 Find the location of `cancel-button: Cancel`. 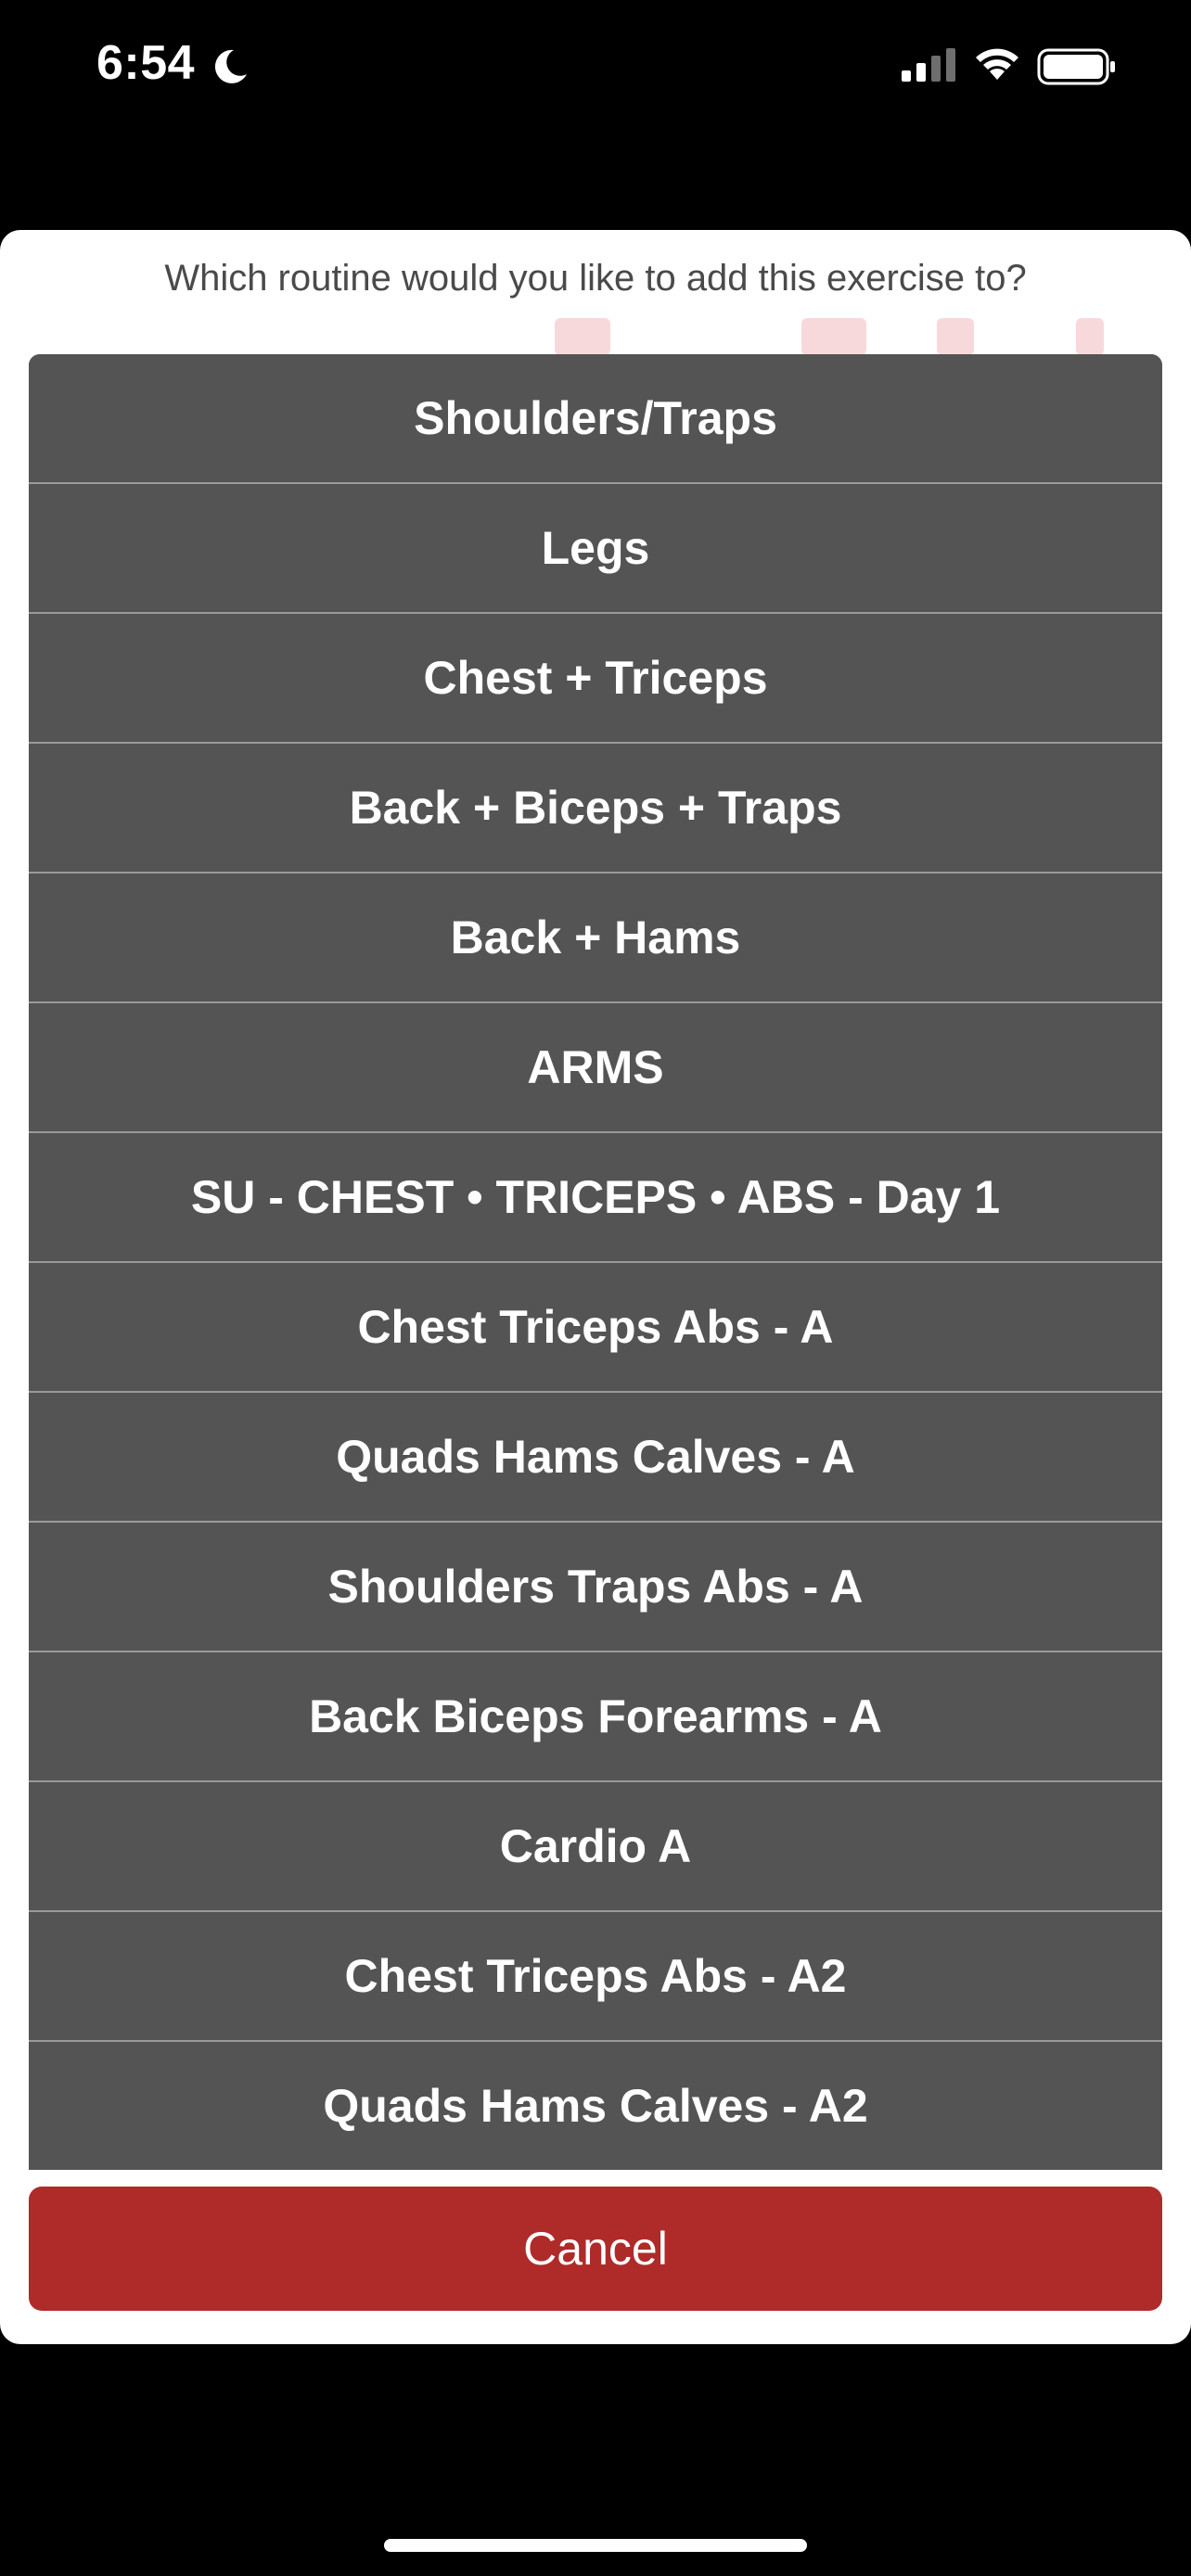

cancel-button: Cancel is located at coordinates (595, 2249).